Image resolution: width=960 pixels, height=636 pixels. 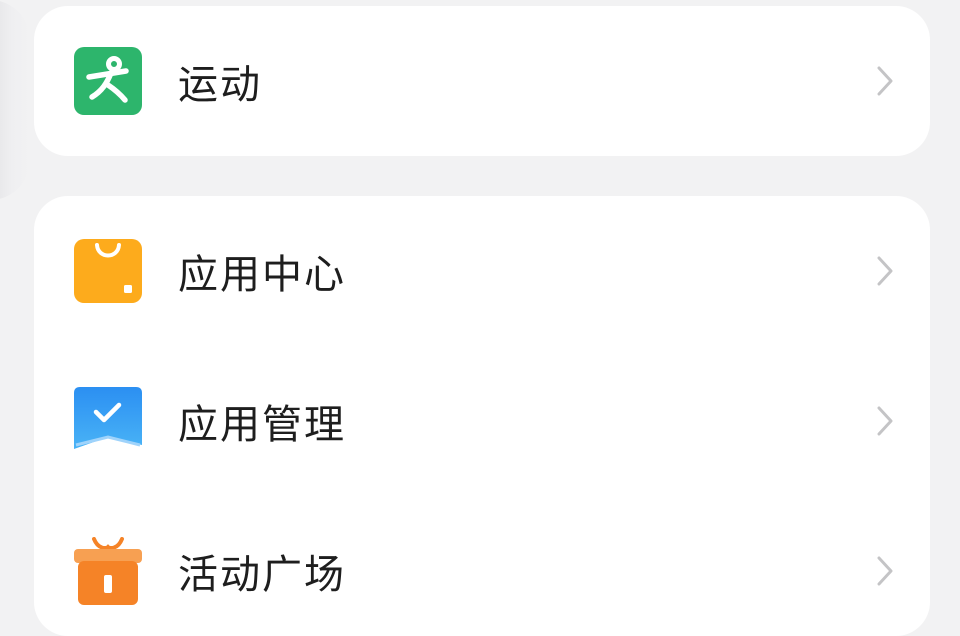 What do you see at coordinates (108, 81) in the screenshot?
I see `running-person-icon` at bounding box center [108, 81].